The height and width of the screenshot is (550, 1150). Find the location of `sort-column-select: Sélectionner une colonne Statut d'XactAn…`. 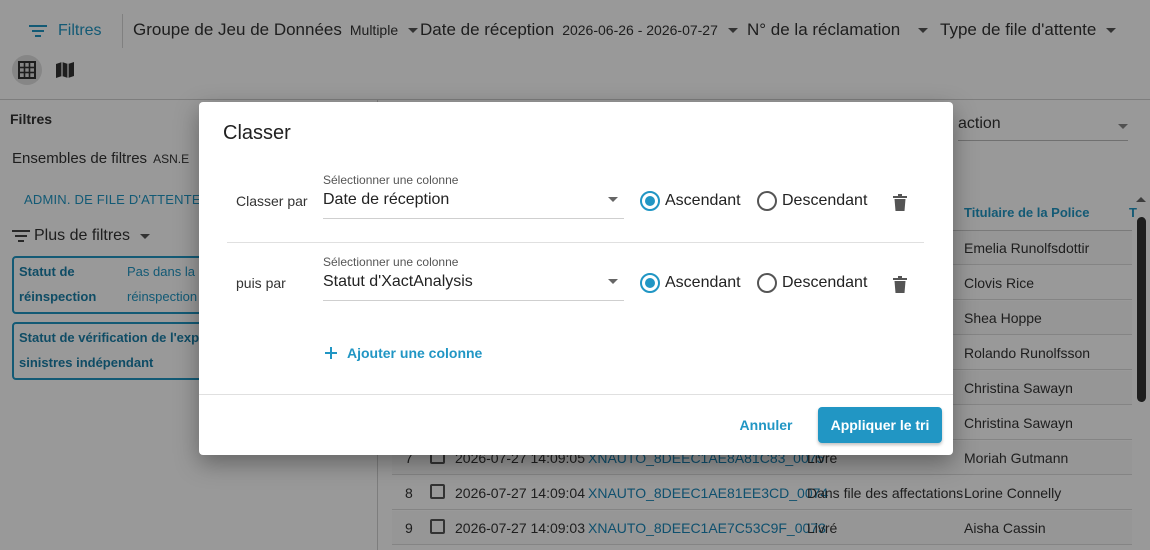

sort-column-select: Sélectionner une colonne Statut d'XactAn… is located at coordinates (473, 278).